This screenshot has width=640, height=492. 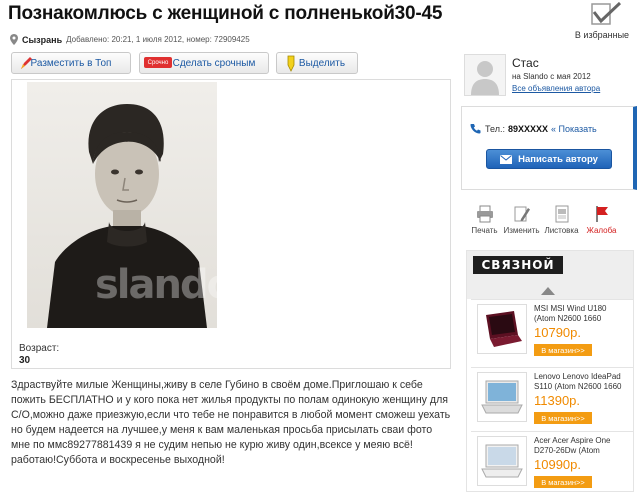 I want to click on pencil-icon, so click(x=522, y=214).